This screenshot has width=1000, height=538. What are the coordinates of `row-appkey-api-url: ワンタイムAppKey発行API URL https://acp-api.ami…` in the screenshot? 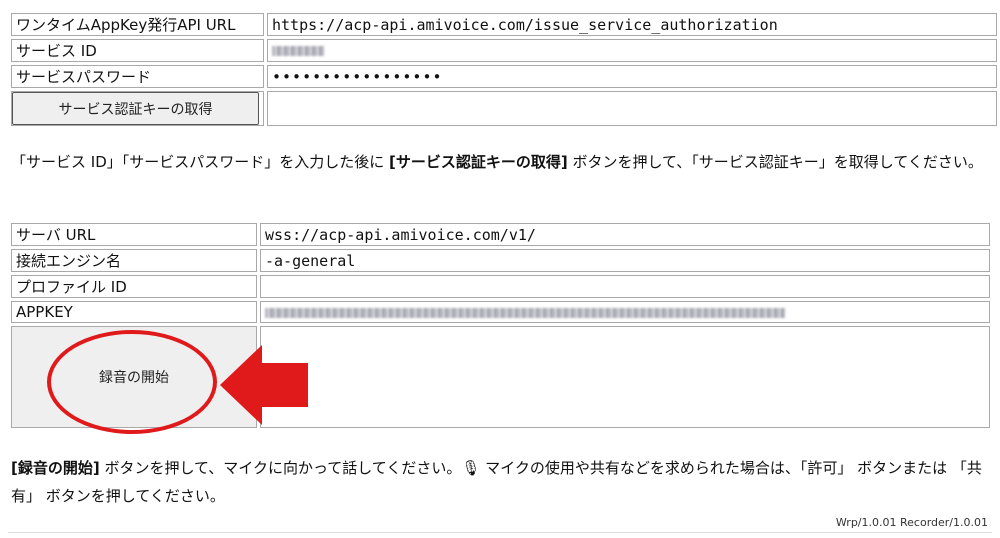 It's located at (504, 24).